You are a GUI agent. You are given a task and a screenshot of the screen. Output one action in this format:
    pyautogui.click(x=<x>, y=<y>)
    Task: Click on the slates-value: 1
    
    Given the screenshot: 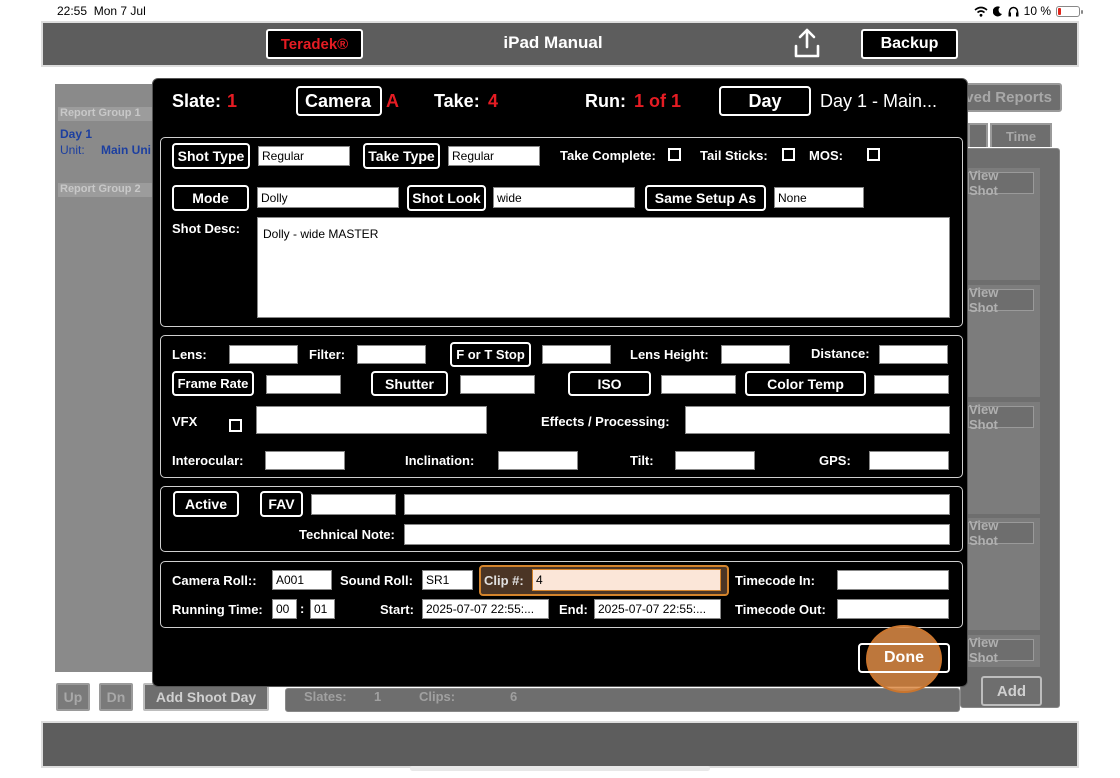 What is the action you would take?
    pyautogui.click(x=378, y=696)
    